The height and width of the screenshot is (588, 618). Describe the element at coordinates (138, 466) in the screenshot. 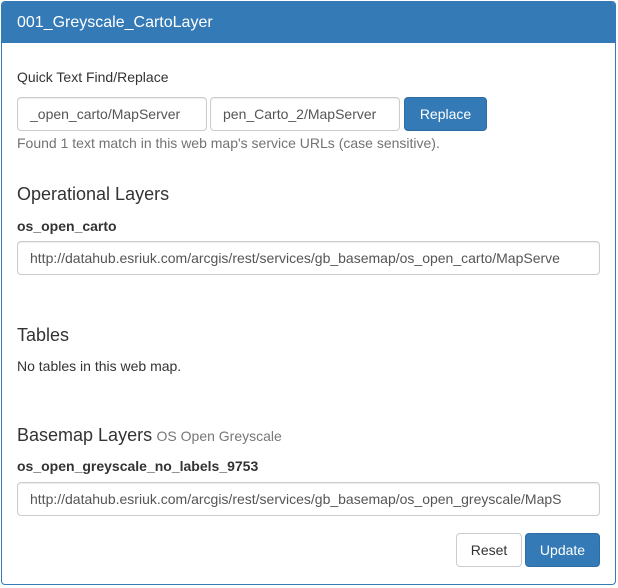

I see `basemap-layer-name: os_open_greyscale_no_labels_9753` at that location.